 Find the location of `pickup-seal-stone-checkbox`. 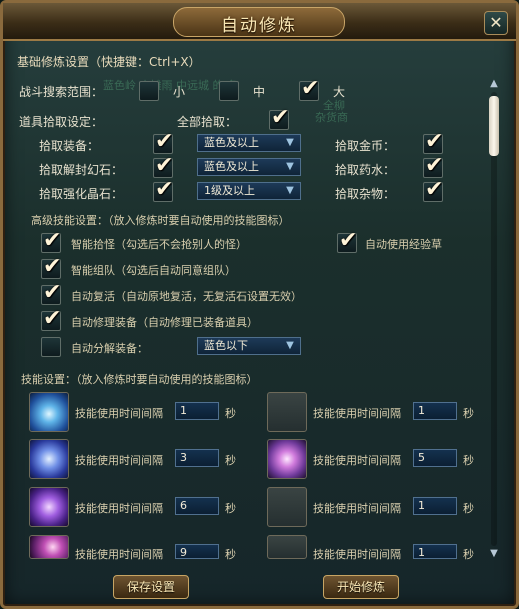

pickup-seal-stone-checkbox is located at coordinates (163, 165).